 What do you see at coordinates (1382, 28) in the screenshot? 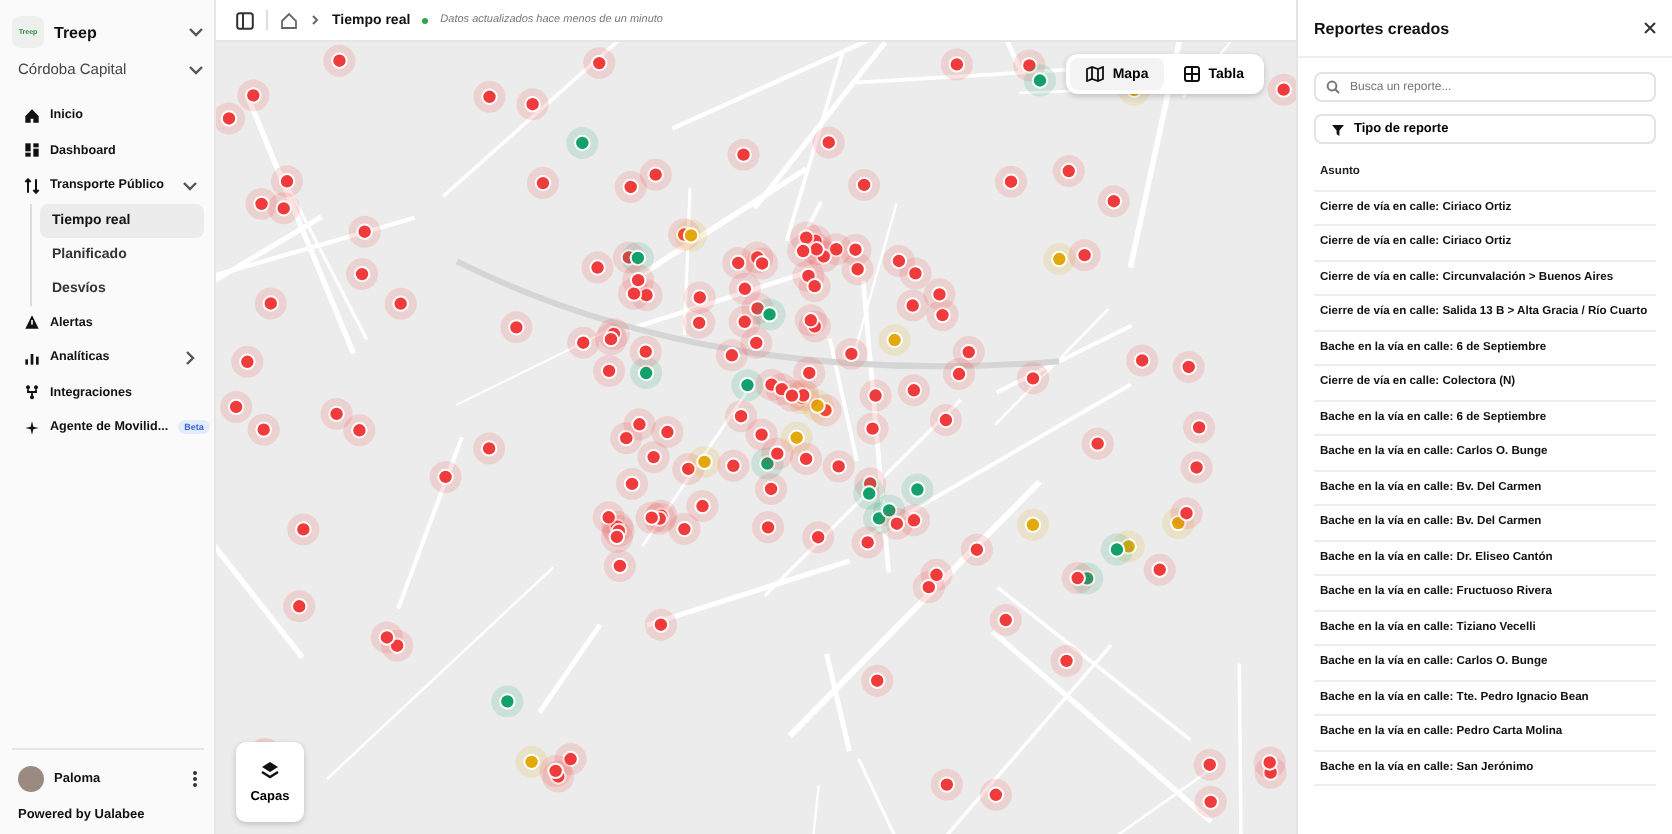
I see `panel-title: Reportes creados` at bounding box center [1382, 28].